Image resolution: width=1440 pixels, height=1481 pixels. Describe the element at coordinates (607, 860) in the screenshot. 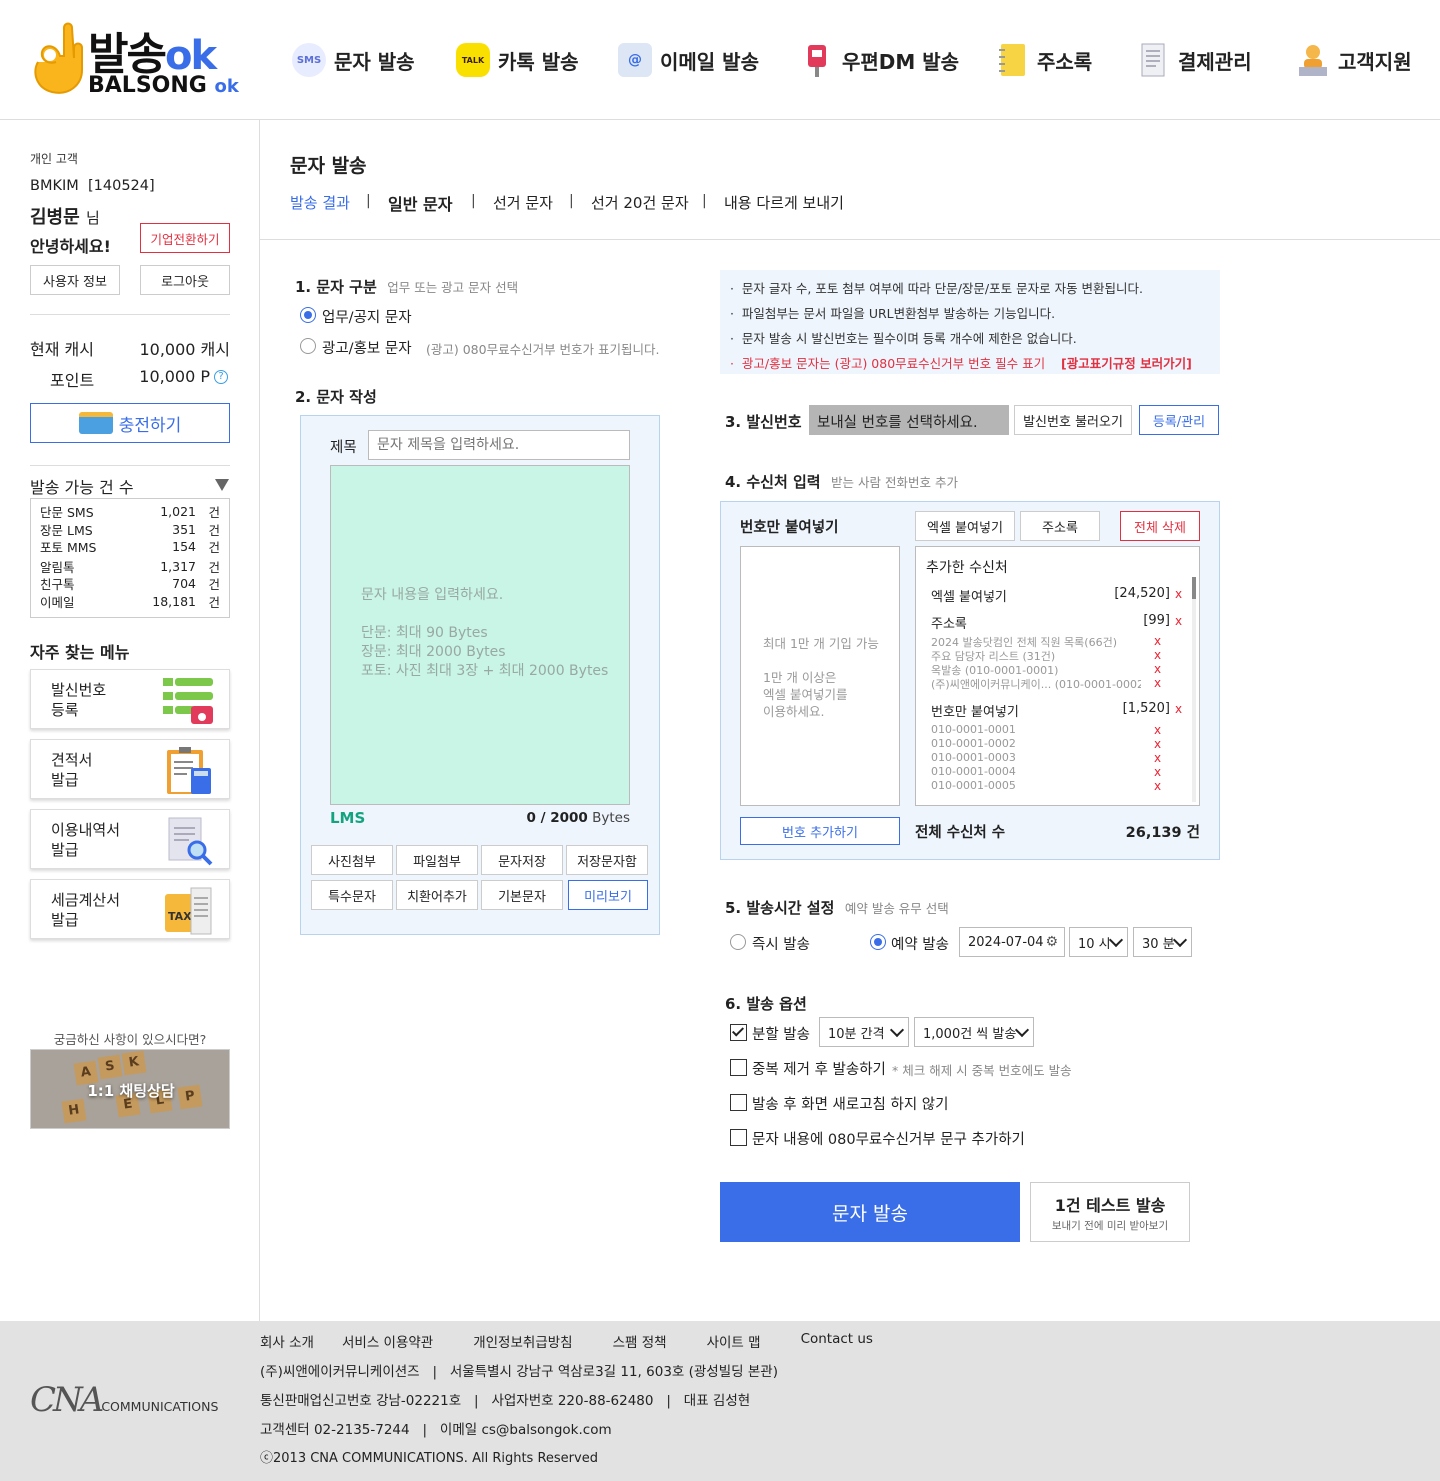

I see `saved-messages-button: 저장문자함` at that location.